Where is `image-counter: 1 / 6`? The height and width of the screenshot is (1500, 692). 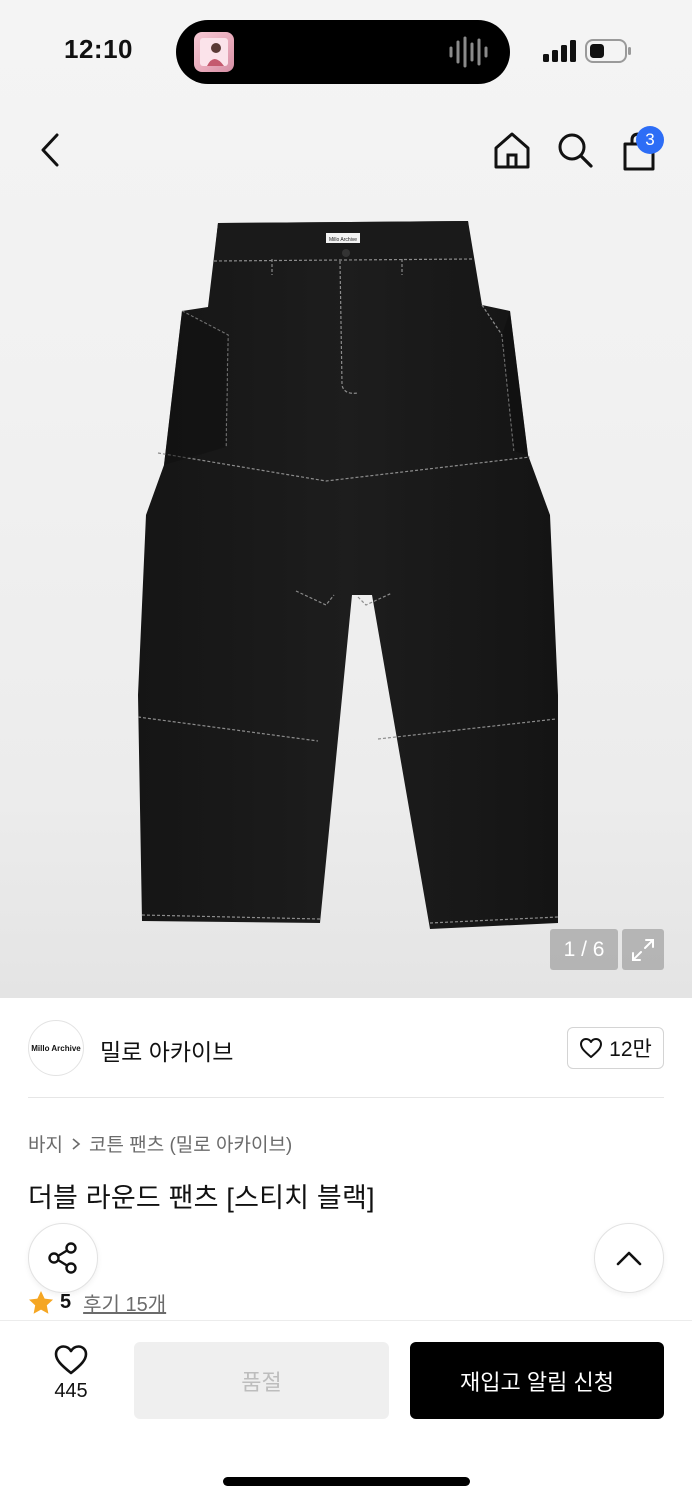
image-counter: 1 / 6 is located at coordinates (584, 949).